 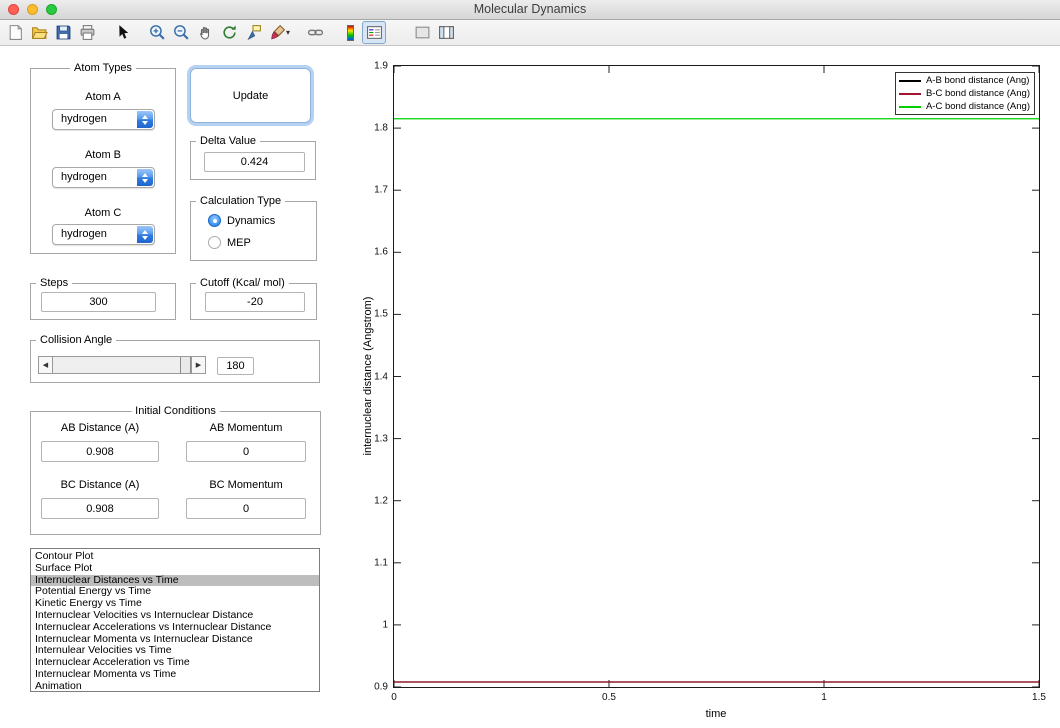 I want to click on zoom-in-button, so click(x=157, y=32).